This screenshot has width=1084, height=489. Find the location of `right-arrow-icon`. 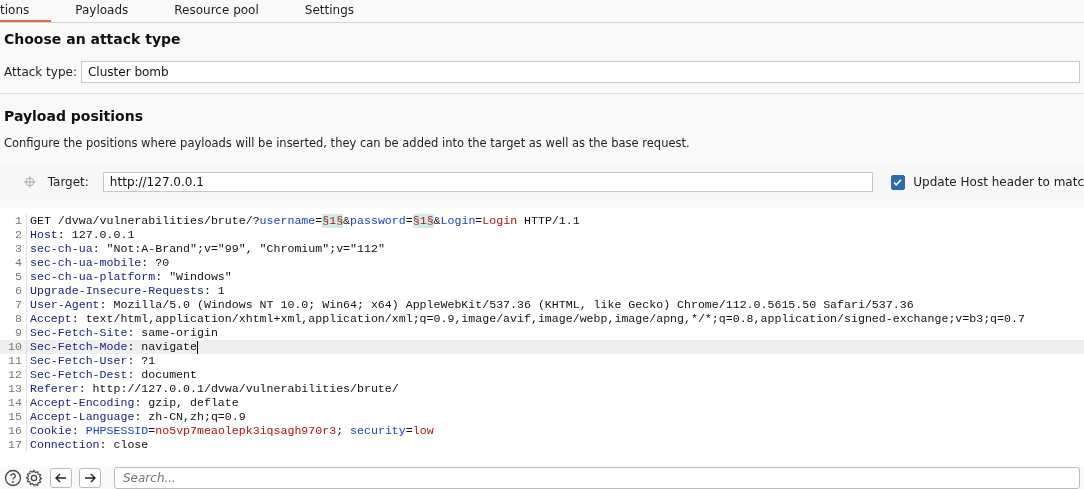

right-arrow-icon is located at coordinates (90, 478).